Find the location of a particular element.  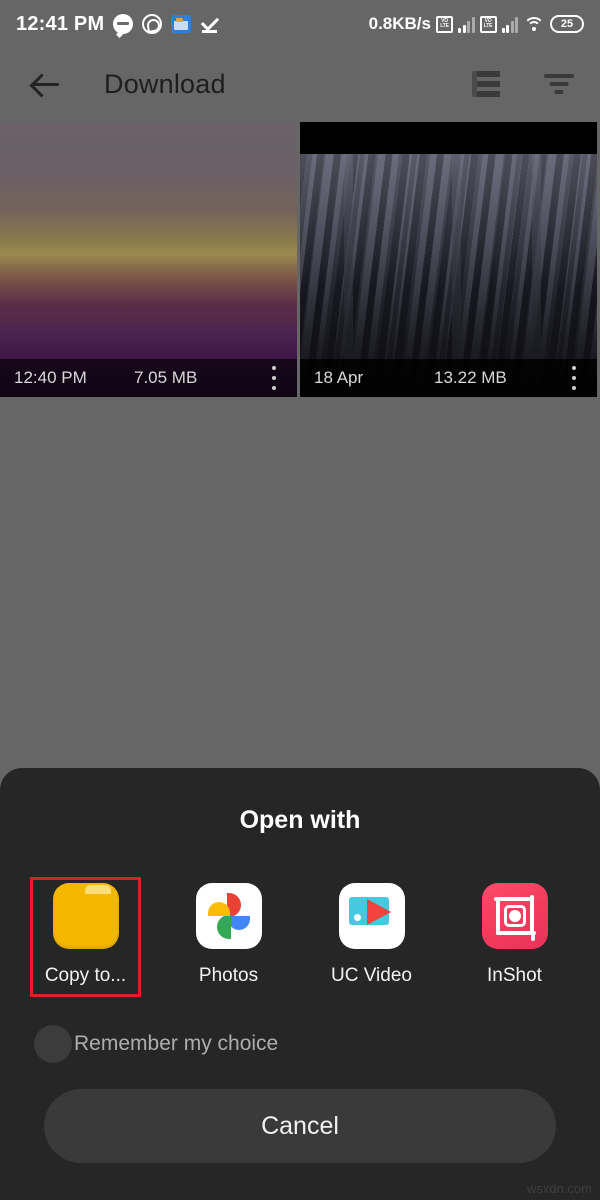

remember-label: Remember my choice is located at coordinates (176, 1043).